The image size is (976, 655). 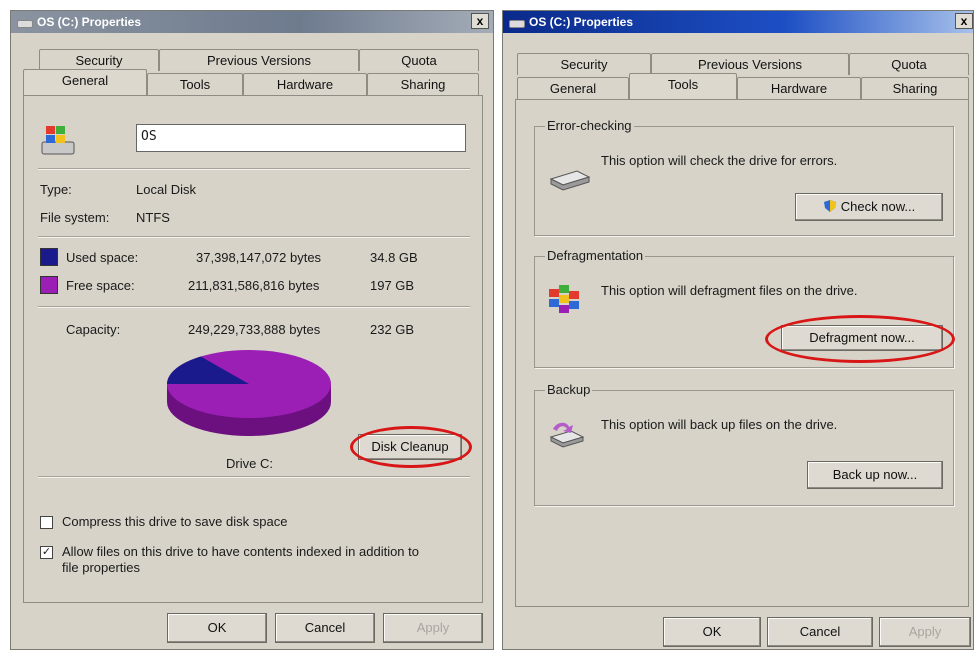 I want to click on right-tab-hardware: Hardware, so click(x=799, y=88).